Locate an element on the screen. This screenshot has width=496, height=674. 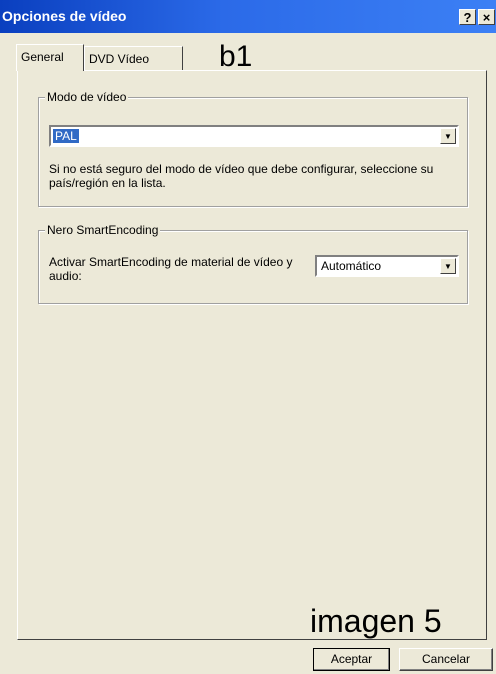
tab-general: General is located at coordinates (50, 57).